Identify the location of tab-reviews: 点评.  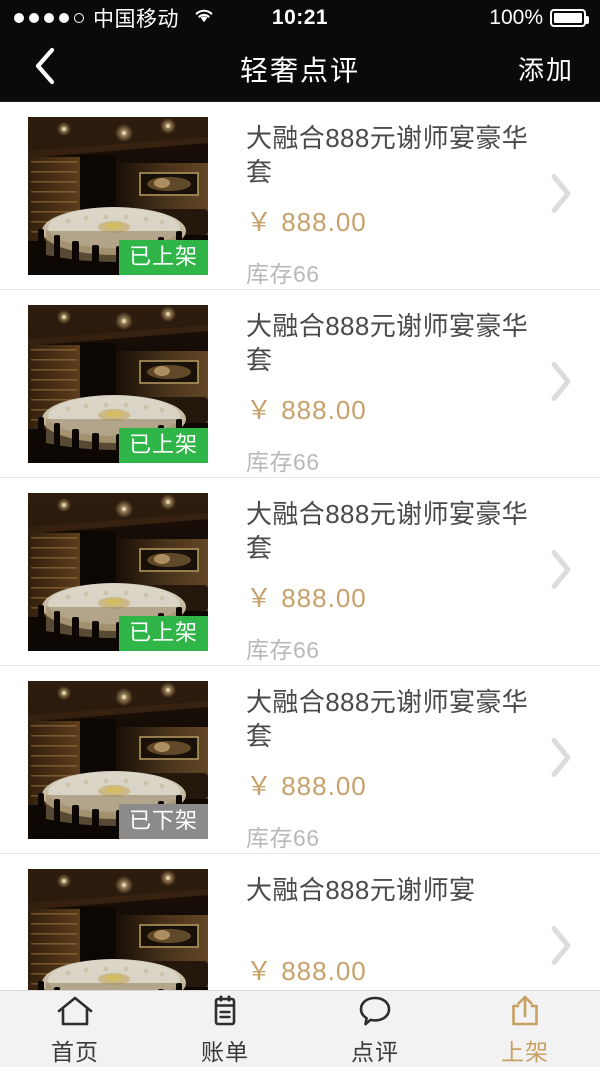
(375, 1029).